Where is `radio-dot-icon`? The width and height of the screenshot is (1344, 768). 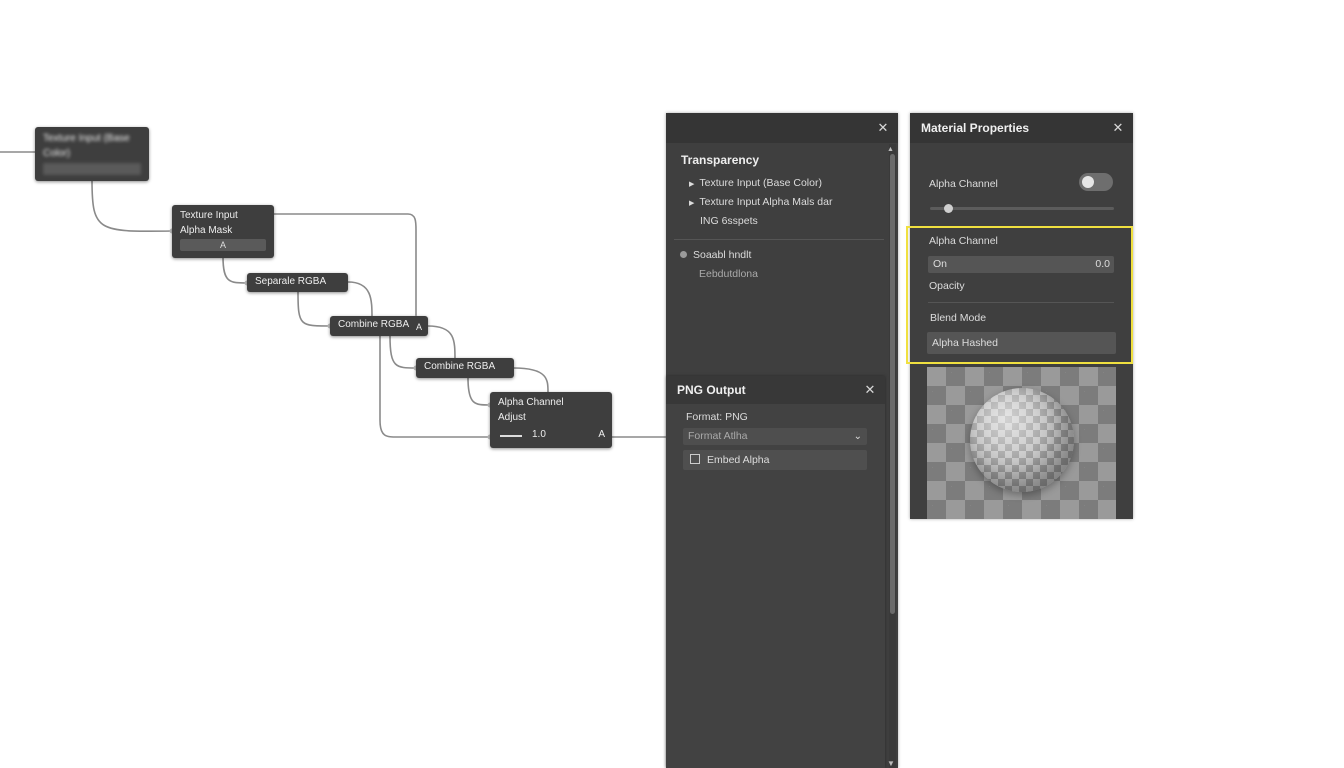 radio-dot-icon is located at coordinates (683, 254).